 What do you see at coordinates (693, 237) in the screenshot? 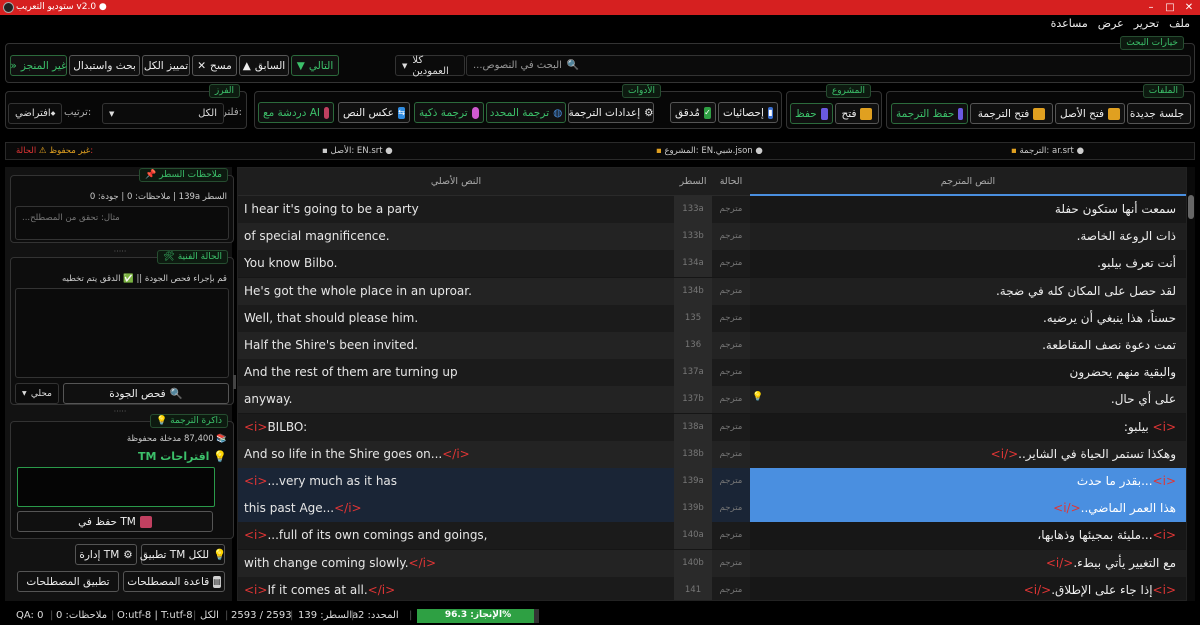
I see `line-cell: 133b` at bounding box center [693, 237].